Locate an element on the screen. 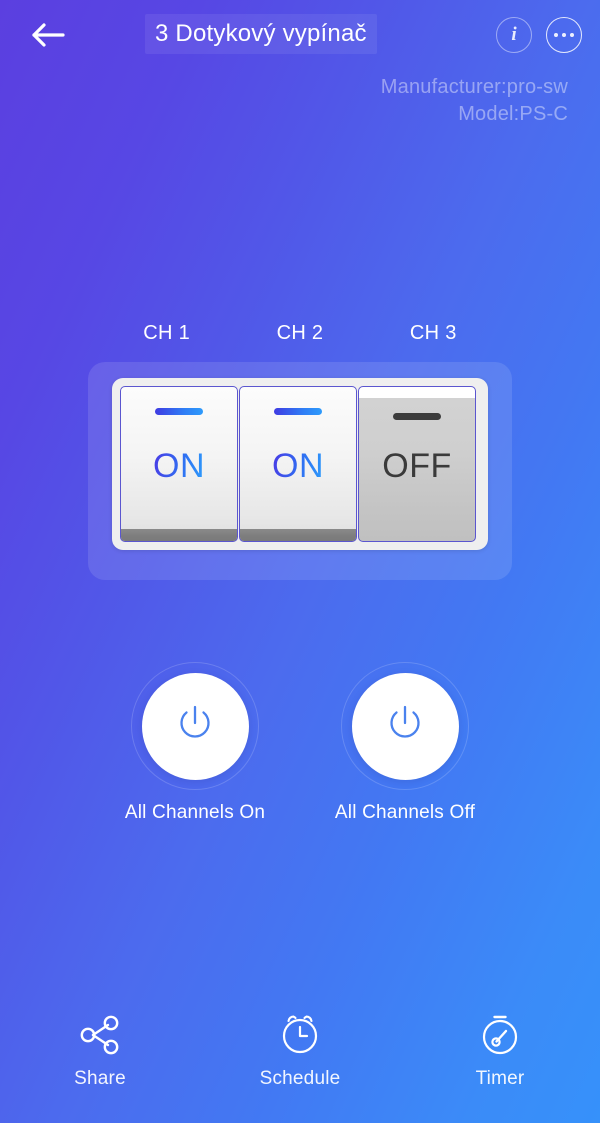 The image size is (600, 1123). all-channels-off-circle is located at coordinates (405, 726).